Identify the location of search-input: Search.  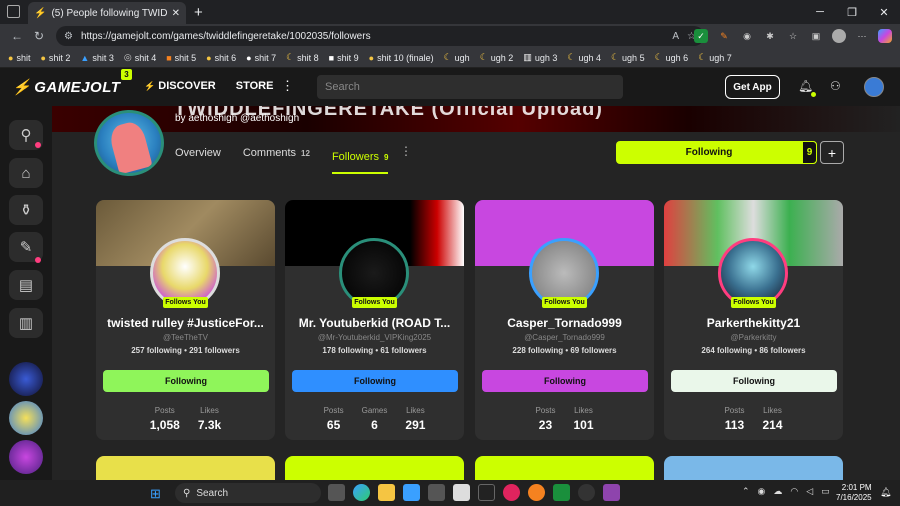
(470, 87).